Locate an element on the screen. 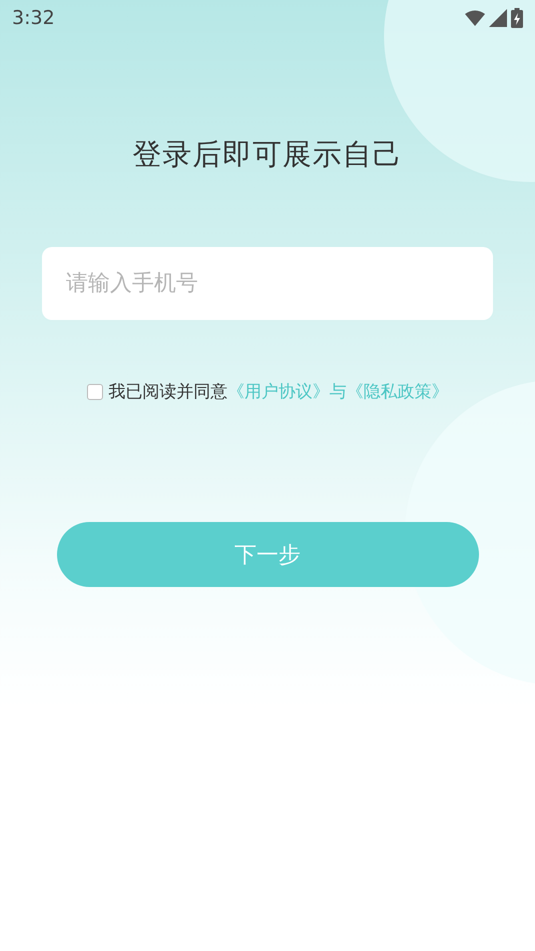 Image resolution: width=535 pixels, height=951 pixels. page-title: 登录后即可展示自己 is located at coordinates (267, 154).